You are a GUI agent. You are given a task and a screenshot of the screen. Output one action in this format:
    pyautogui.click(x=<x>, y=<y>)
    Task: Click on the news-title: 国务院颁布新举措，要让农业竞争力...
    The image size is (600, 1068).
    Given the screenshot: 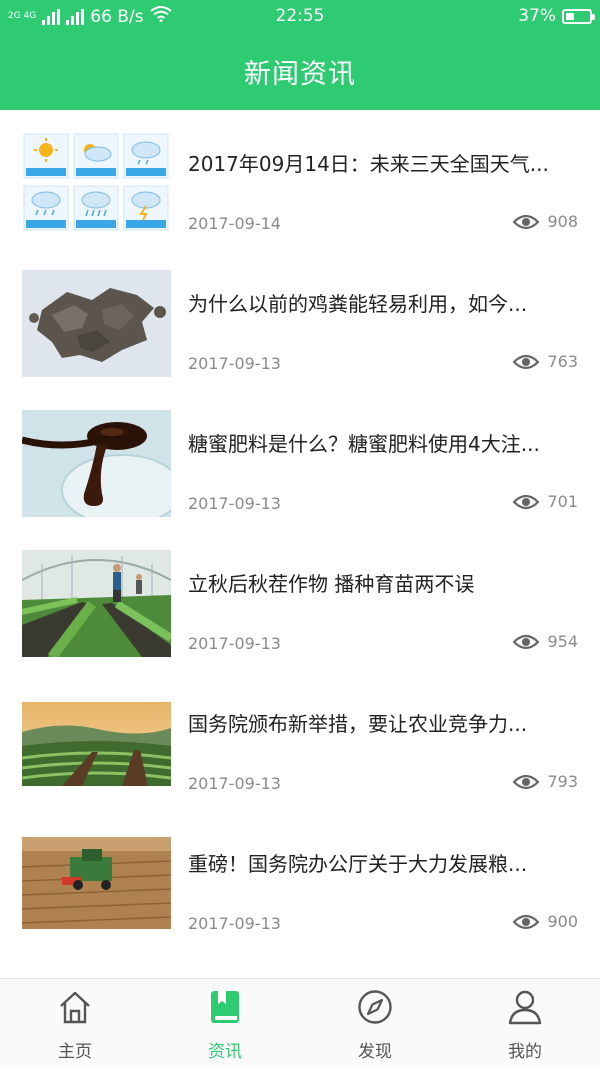 What is the action you would take?
    pyautogui.click(x=384, y=722)
    